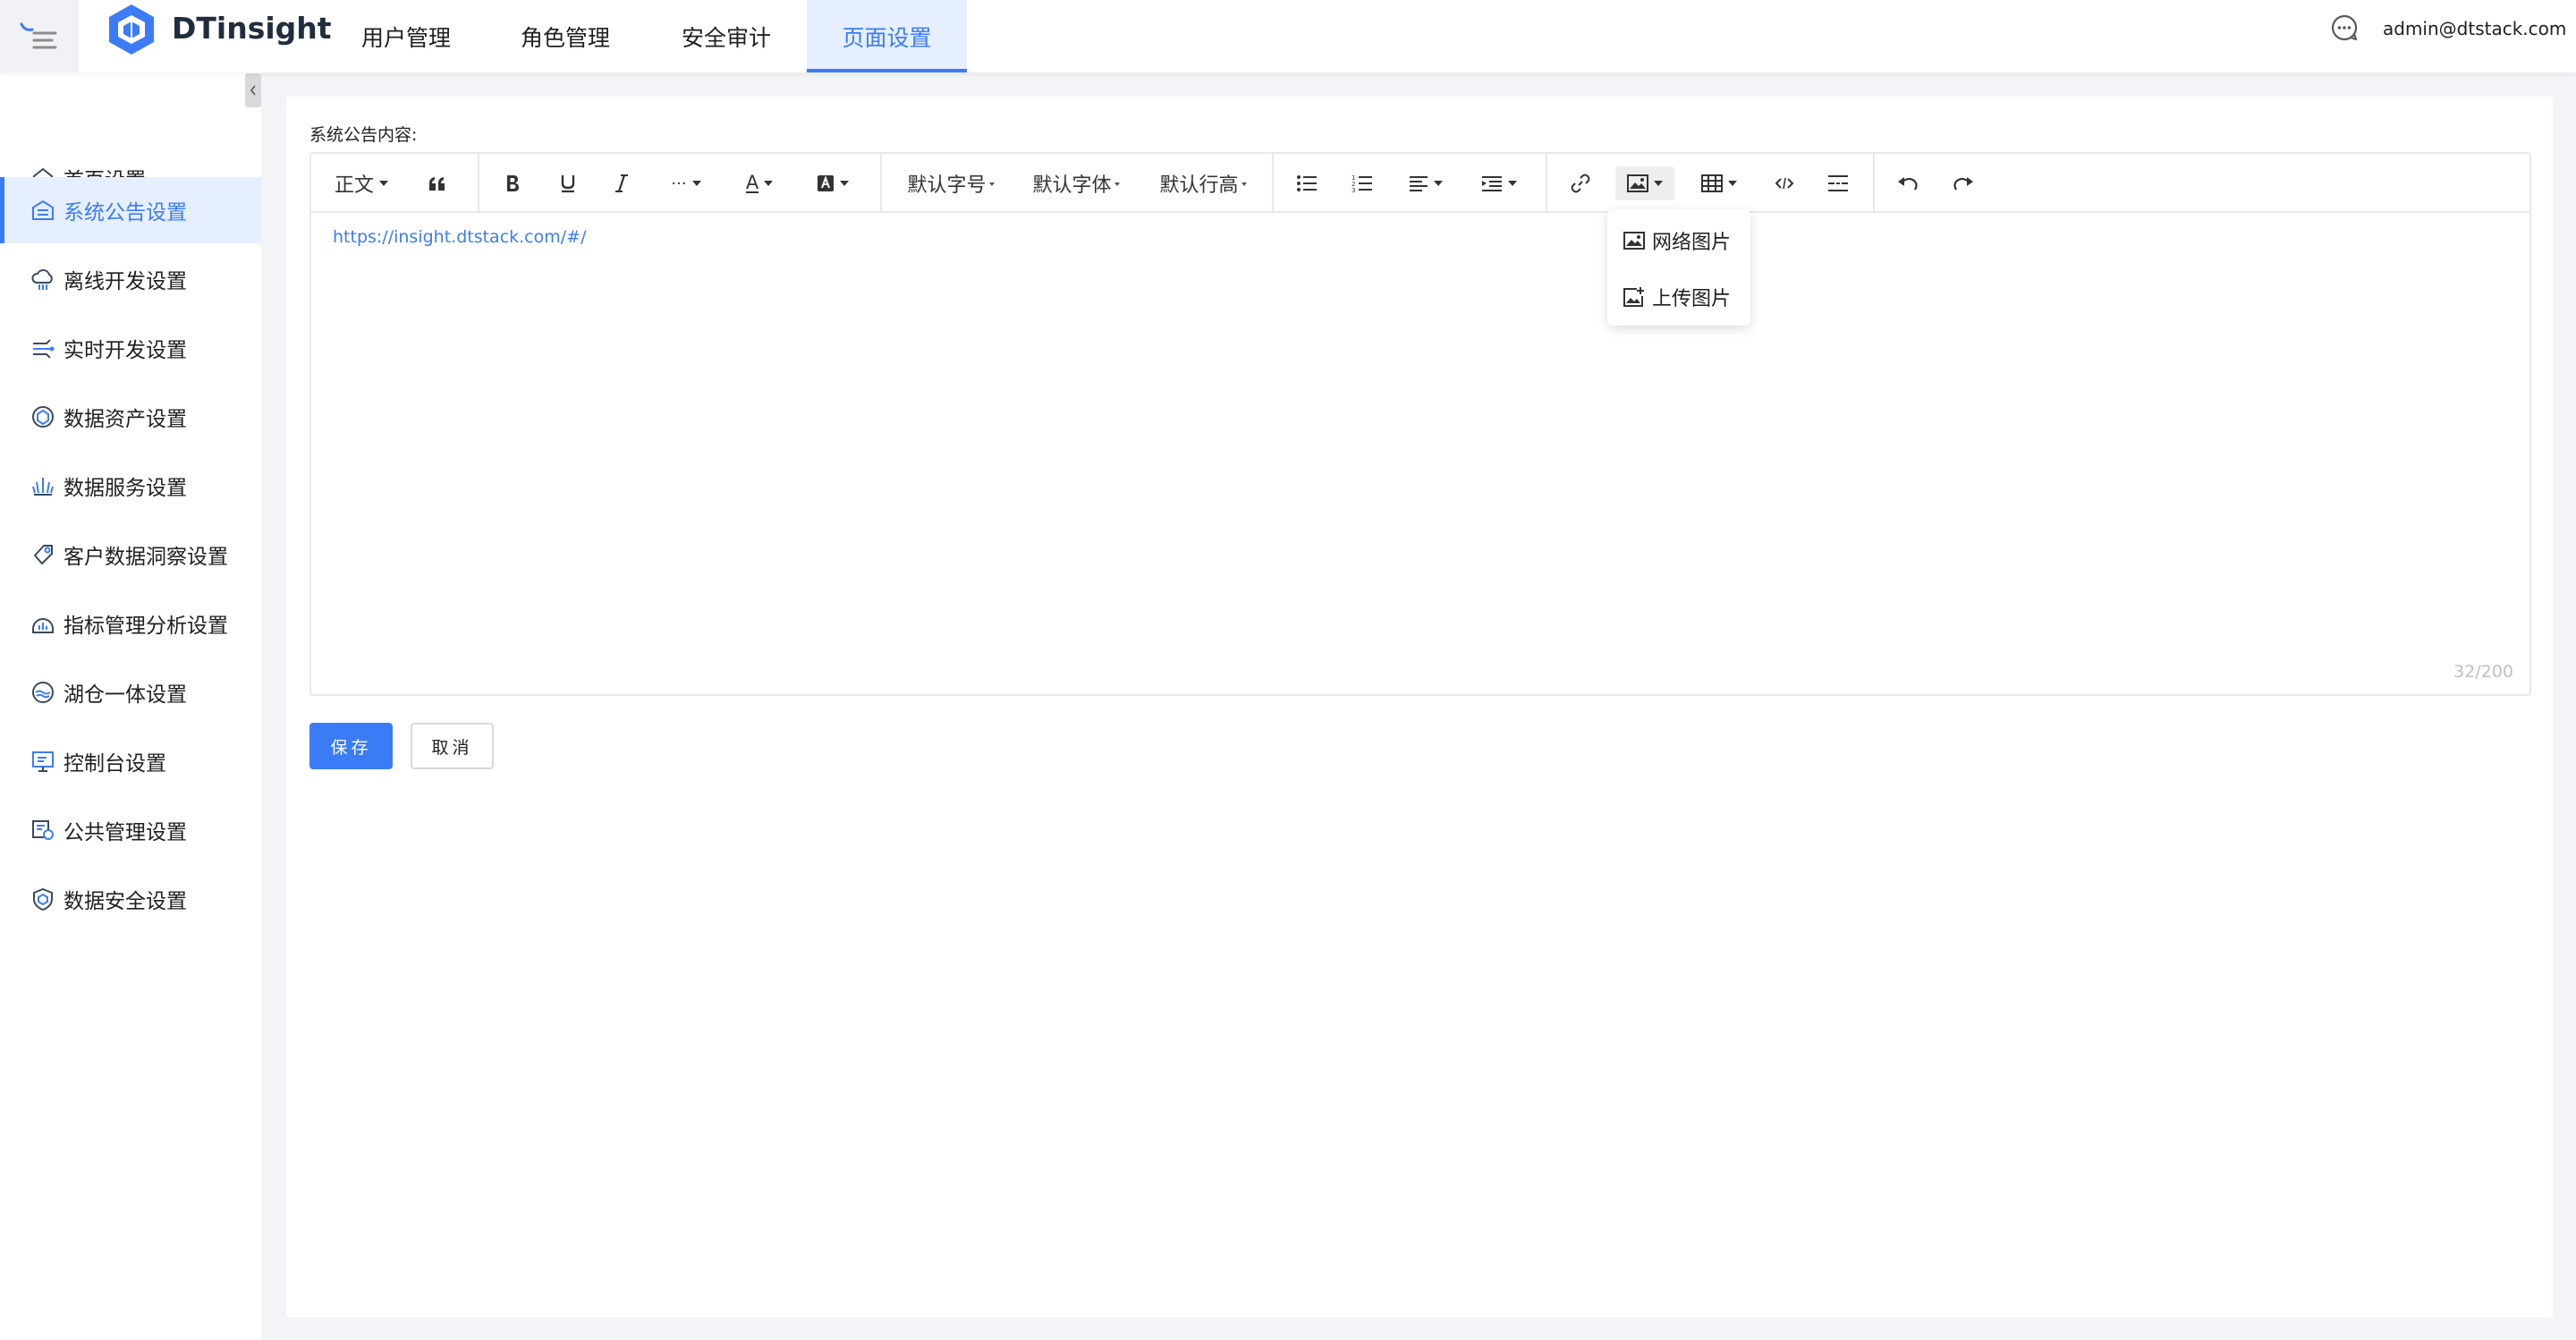  Describe the element at coordinates (43, 625) in the screenshot. I see `metrics-icon` at that location.